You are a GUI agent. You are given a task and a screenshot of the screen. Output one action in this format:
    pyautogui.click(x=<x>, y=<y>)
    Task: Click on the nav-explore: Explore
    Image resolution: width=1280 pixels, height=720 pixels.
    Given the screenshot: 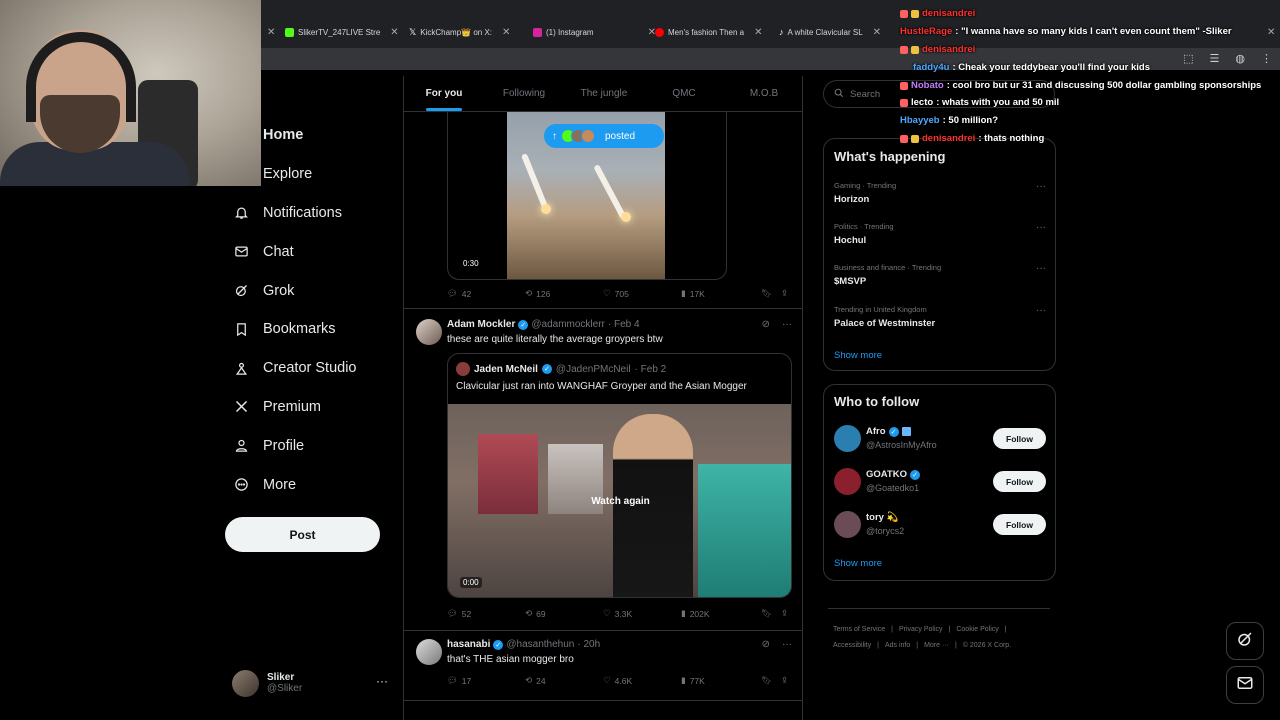 What is the action you would take?
    pyautogui.click(x=312, y=174)
    